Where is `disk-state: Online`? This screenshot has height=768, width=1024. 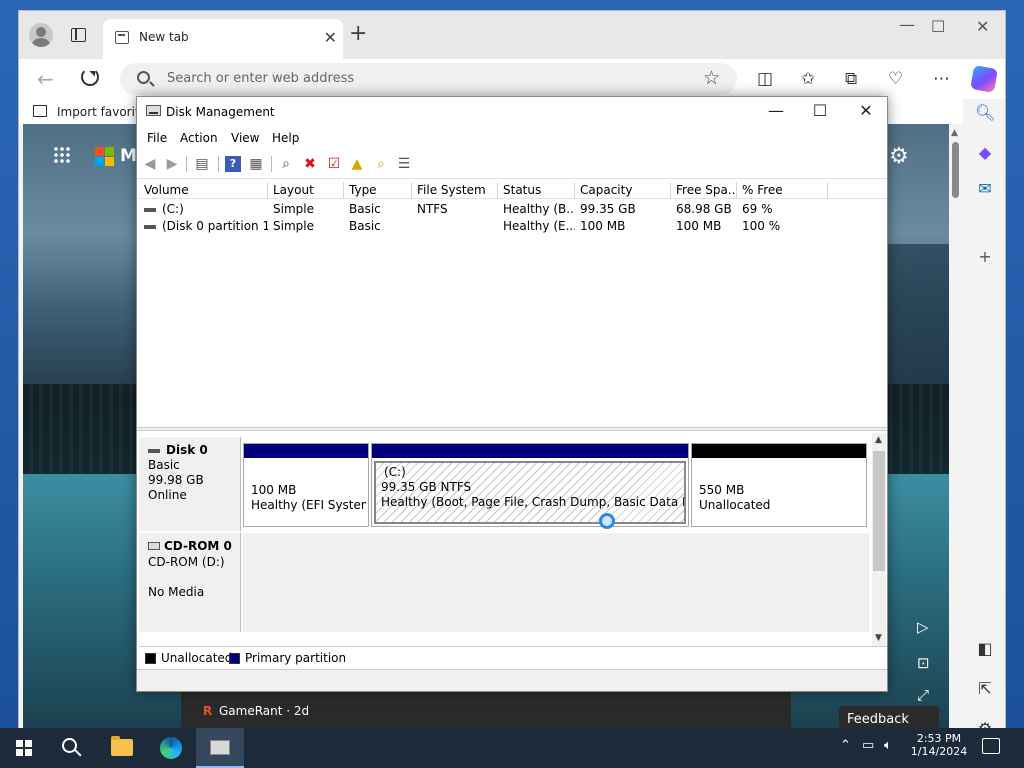
disk-state: Online is located at coordinates (167, 495).